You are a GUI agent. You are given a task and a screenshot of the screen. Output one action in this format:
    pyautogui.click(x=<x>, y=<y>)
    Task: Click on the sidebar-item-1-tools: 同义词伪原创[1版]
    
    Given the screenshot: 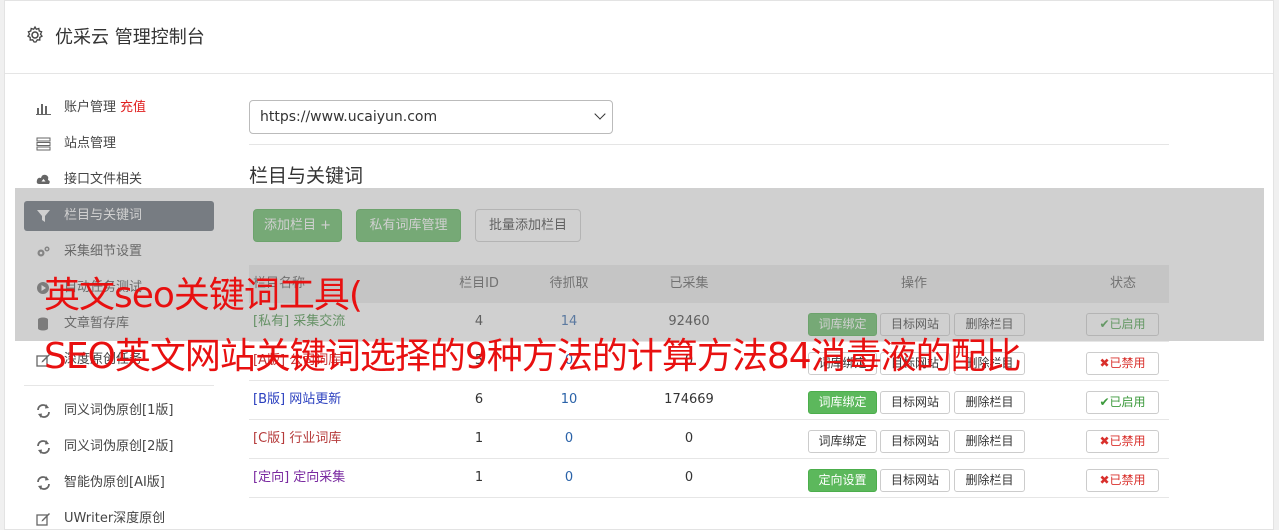 What is the action you would take?
    pyautogui.click(x=119, y=411)
    